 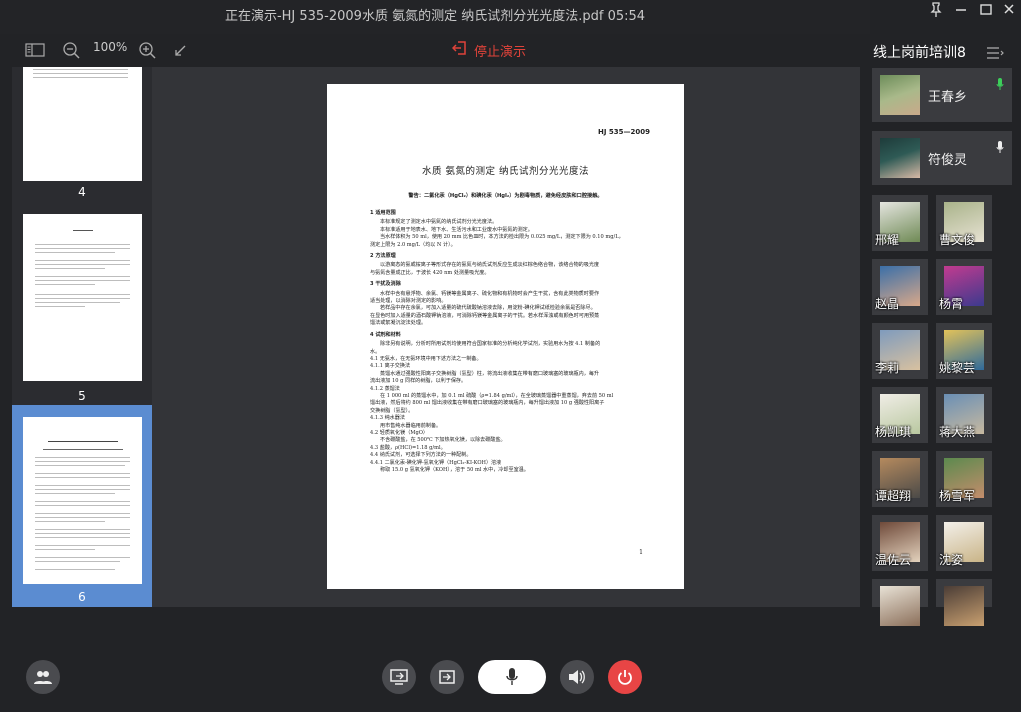 What do you see at coordinates (964, 223) in the screenshot?
I see `participant-tile: 曹文俊` at bounding box center [964, 223].